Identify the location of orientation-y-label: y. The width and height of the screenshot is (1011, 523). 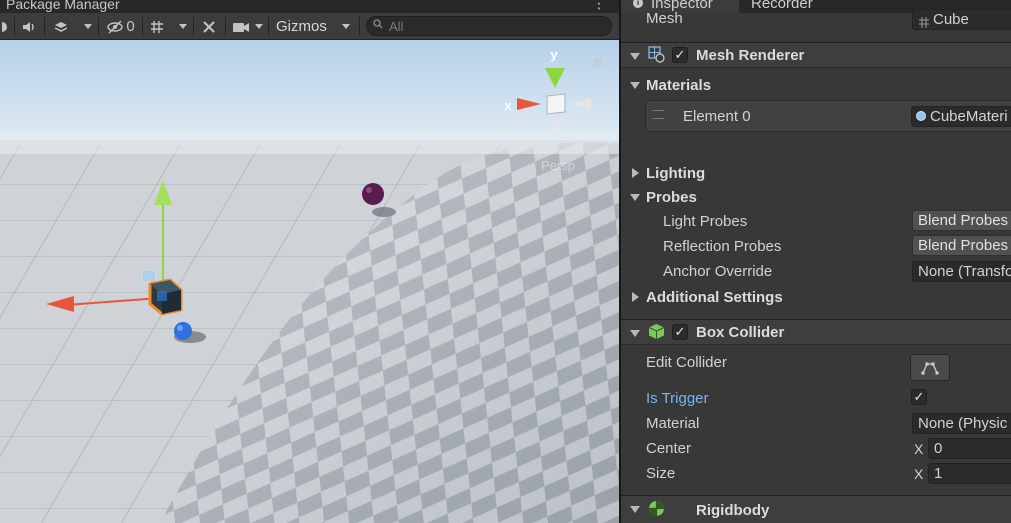
(554, 54).